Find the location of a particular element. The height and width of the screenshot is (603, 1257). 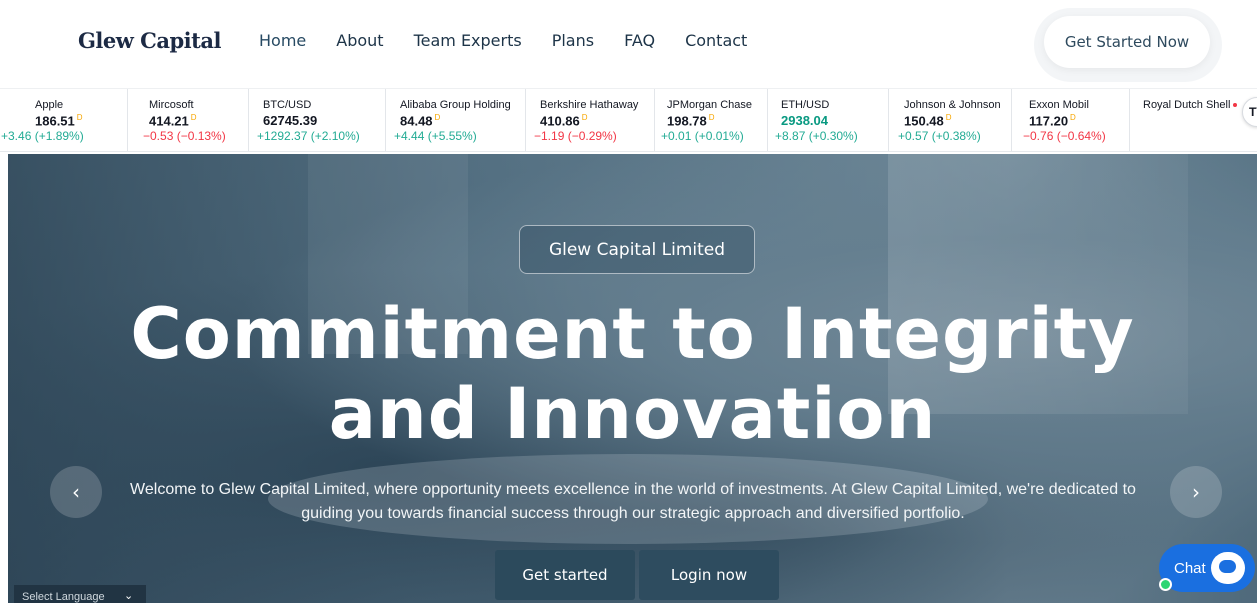

ticker-name: Mircosoft is located at coordinates (171, 105).